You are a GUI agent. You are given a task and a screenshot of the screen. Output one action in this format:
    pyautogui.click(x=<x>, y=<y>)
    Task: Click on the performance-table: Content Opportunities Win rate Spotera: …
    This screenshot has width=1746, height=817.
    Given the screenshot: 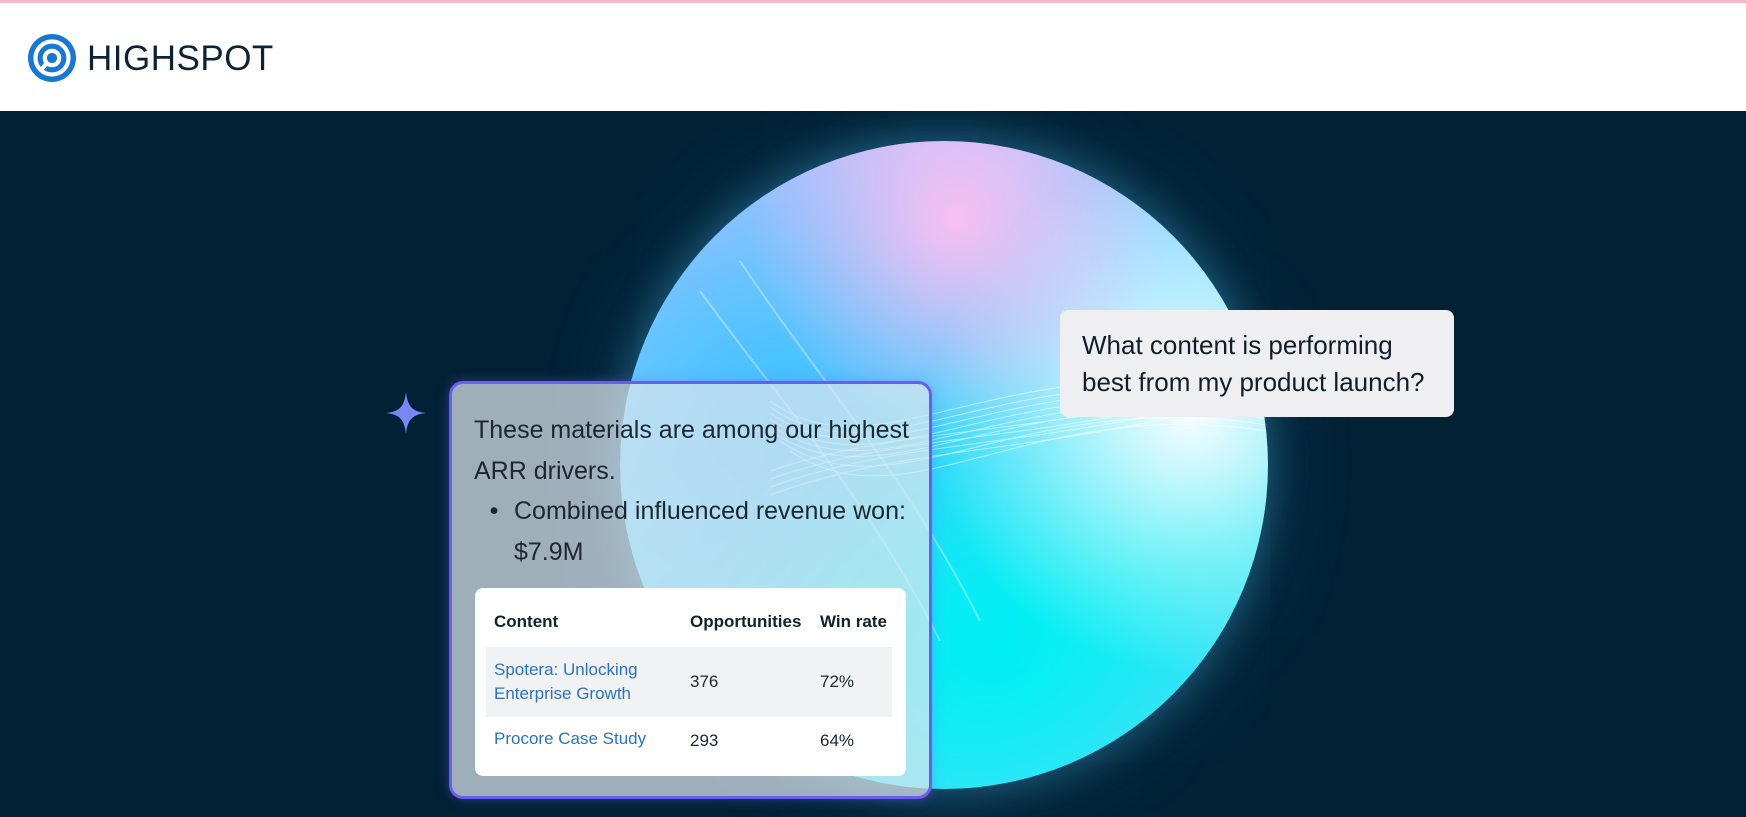 What is the action you would take?
    pyautogui.click(x=690, y=682)
    